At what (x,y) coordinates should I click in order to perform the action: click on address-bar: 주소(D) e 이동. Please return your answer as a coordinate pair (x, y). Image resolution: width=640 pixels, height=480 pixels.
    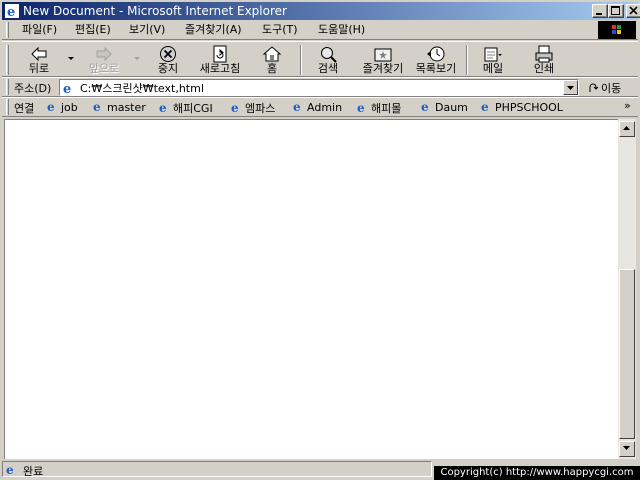
    Looking at the image, I should click on (320, 87).